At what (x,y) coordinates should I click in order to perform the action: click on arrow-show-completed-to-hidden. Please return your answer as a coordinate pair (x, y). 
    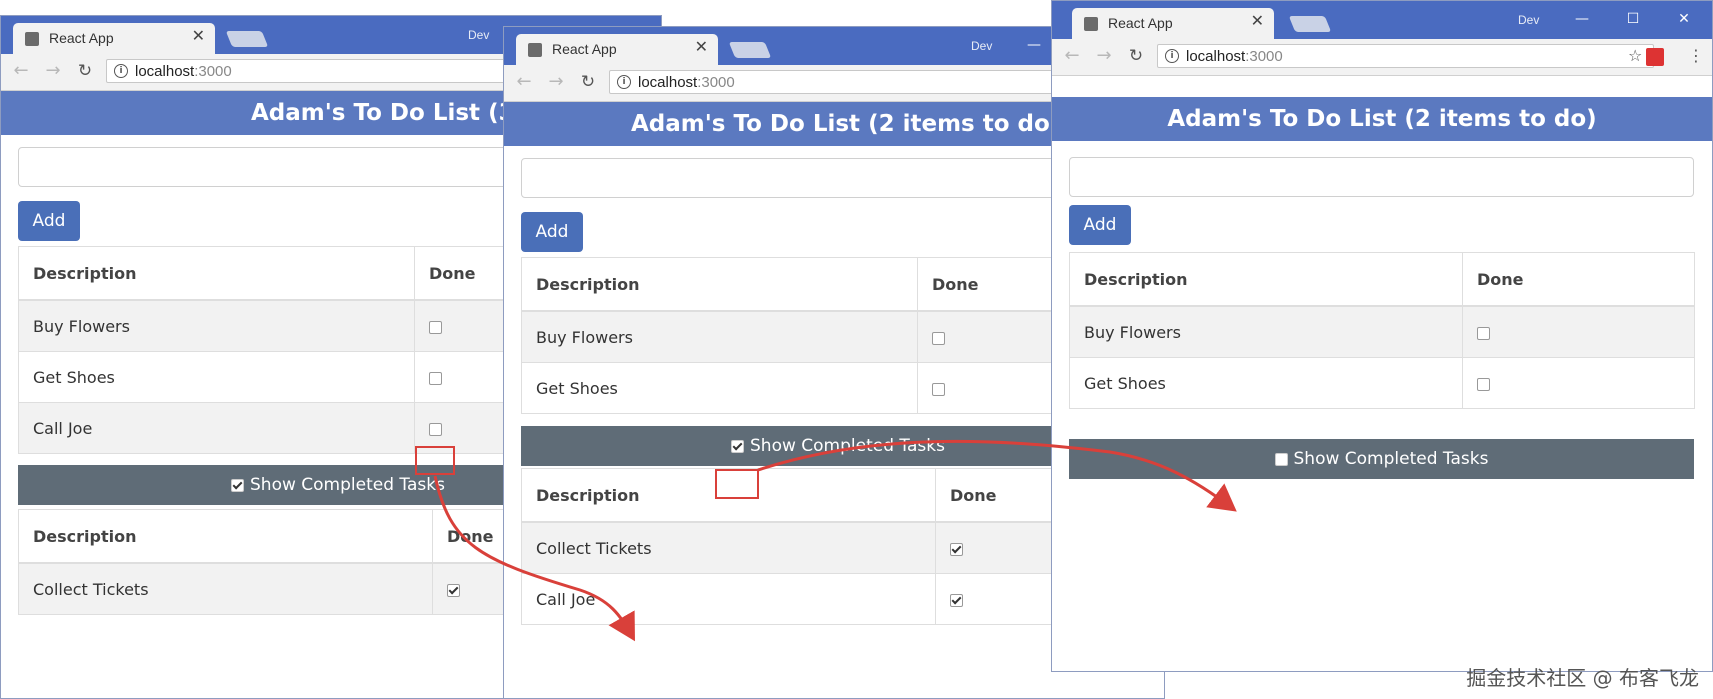
    Looking at the image, I should click on (997, 475).